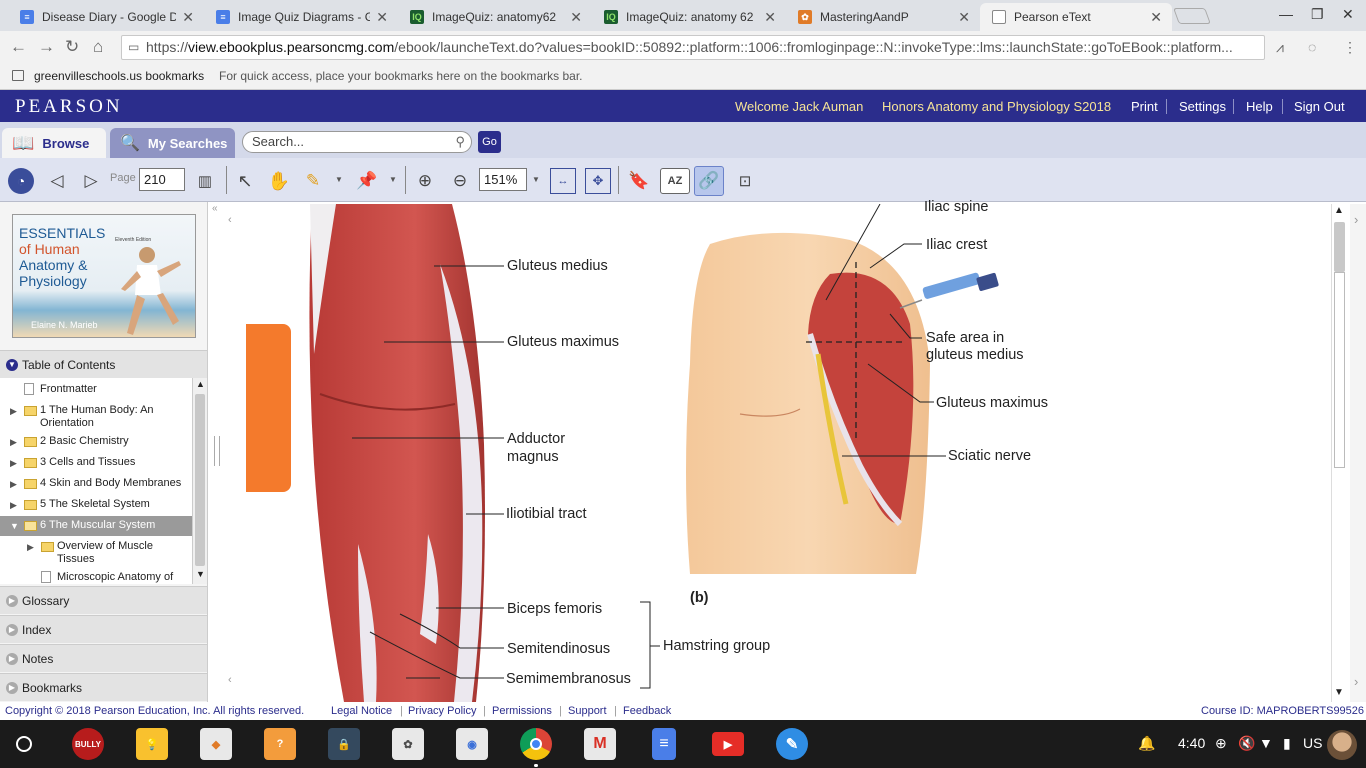  I want to click on legal-notice-link: Legal Notice, so click(361, 711).